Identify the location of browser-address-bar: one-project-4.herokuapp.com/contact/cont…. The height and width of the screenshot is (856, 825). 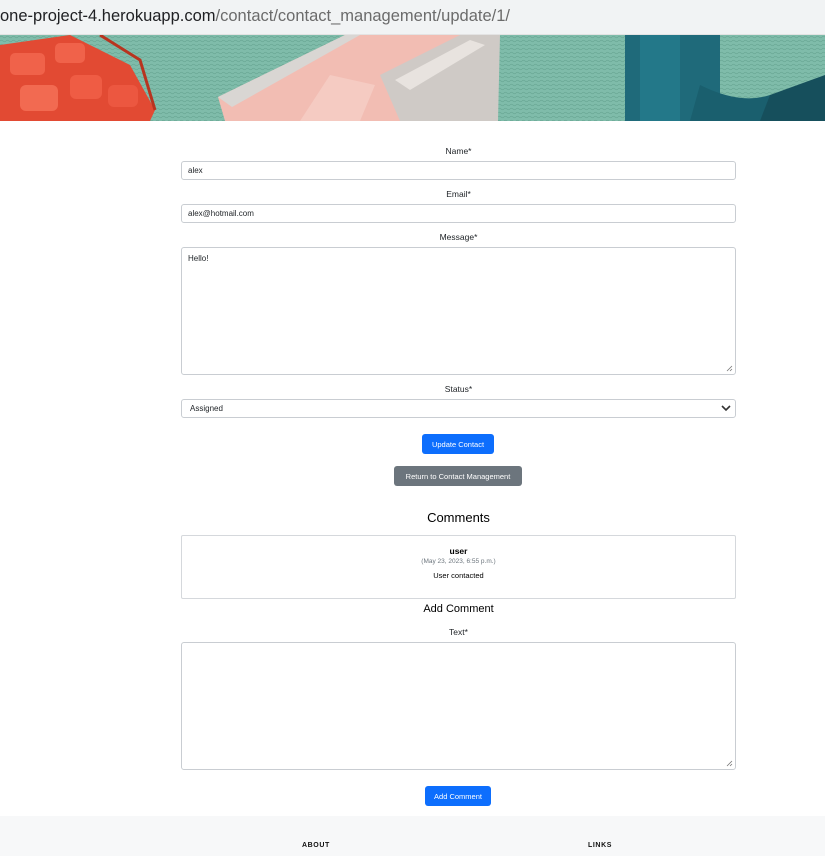
(412, 17).